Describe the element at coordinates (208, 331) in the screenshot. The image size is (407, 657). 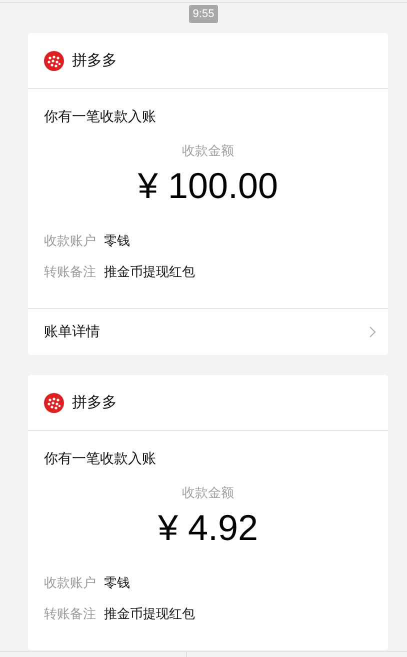
I see `bill-details-link: 账单详情` at that location.